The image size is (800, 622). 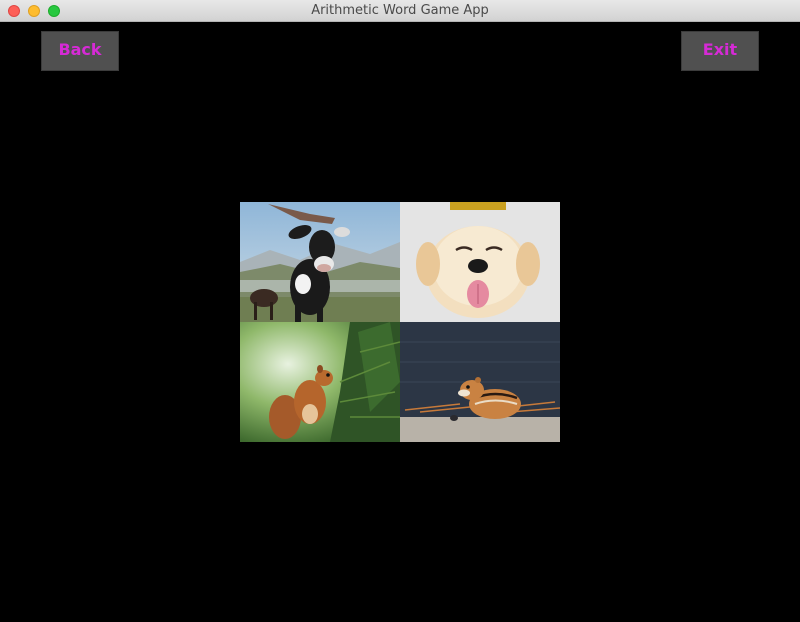 What do you see at coordinates (80, 51) in the screenshot?
I see `back-button: Back` at bounding box center [80, 51].